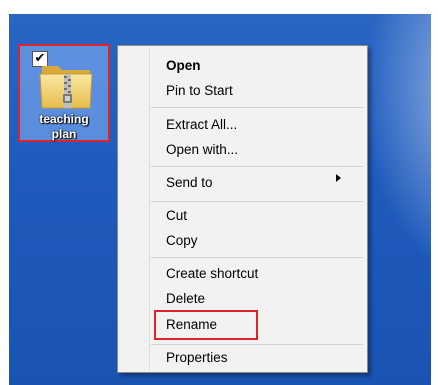 The height and width of the screenshot is (385, 438). Describe the element at coordinates (199, 91) in the screenshot. I see `menu-item-pin-to-start: Pin to Start` at that location.